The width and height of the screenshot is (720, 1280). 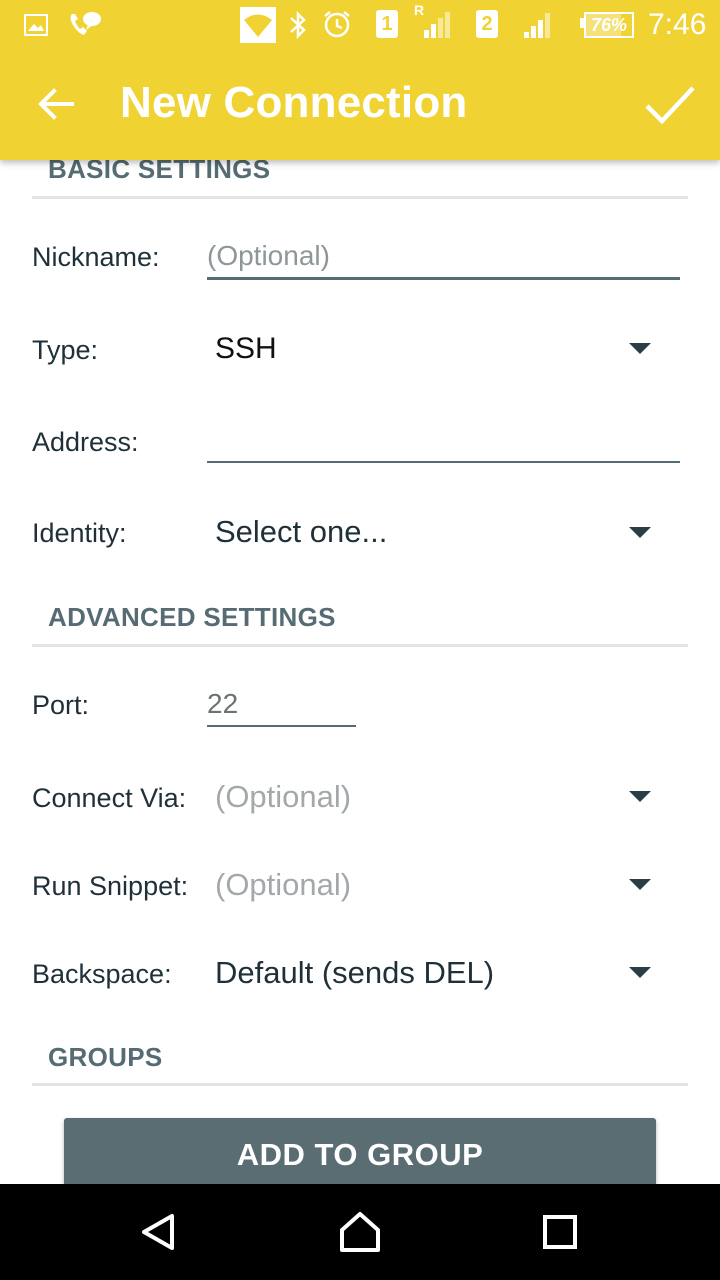 What do you see at coordinates (110, 886) in the screenshot?
I see `run-snippet-label: Run Snippet:` at bounding box center [110, 886].